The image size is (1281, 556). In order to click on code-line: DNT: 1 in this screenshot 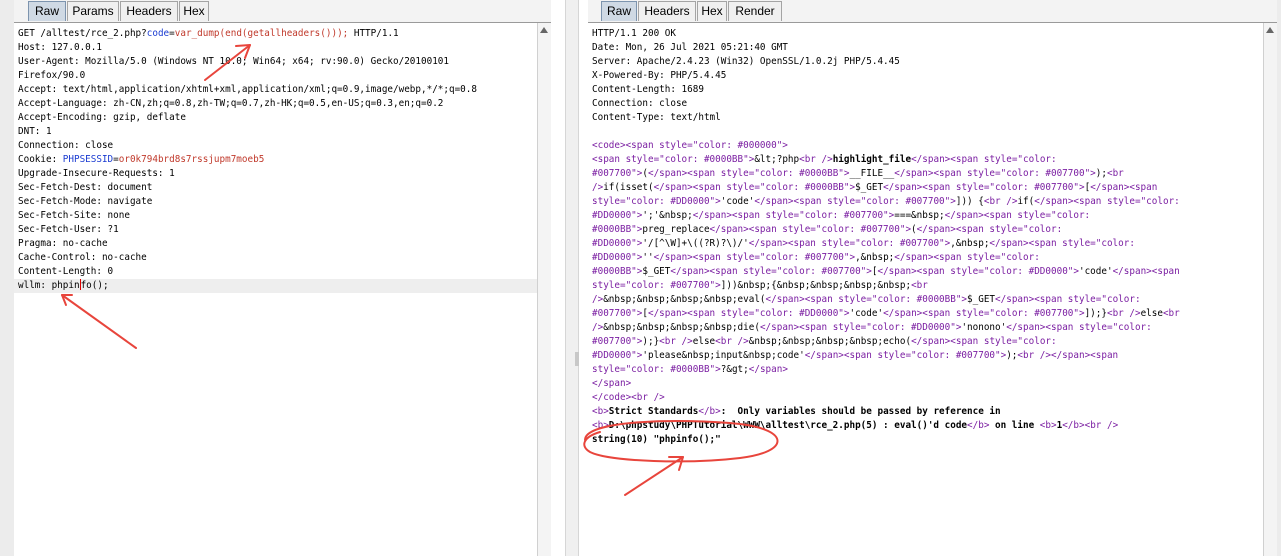, I will do `click(247, 132)`.